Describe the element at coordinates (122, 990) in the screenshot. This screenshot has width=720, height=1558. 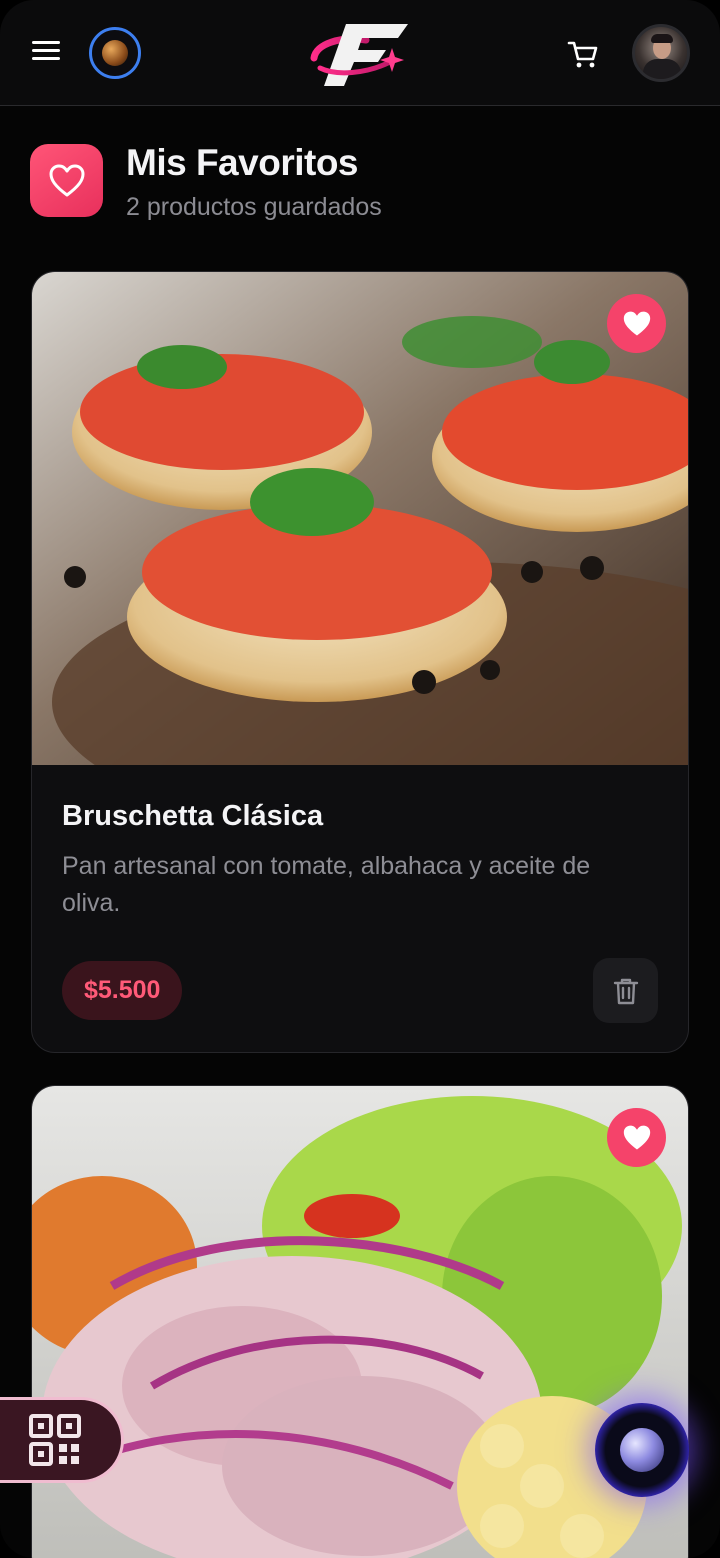
I see `price-badge: $5.500` at that location.